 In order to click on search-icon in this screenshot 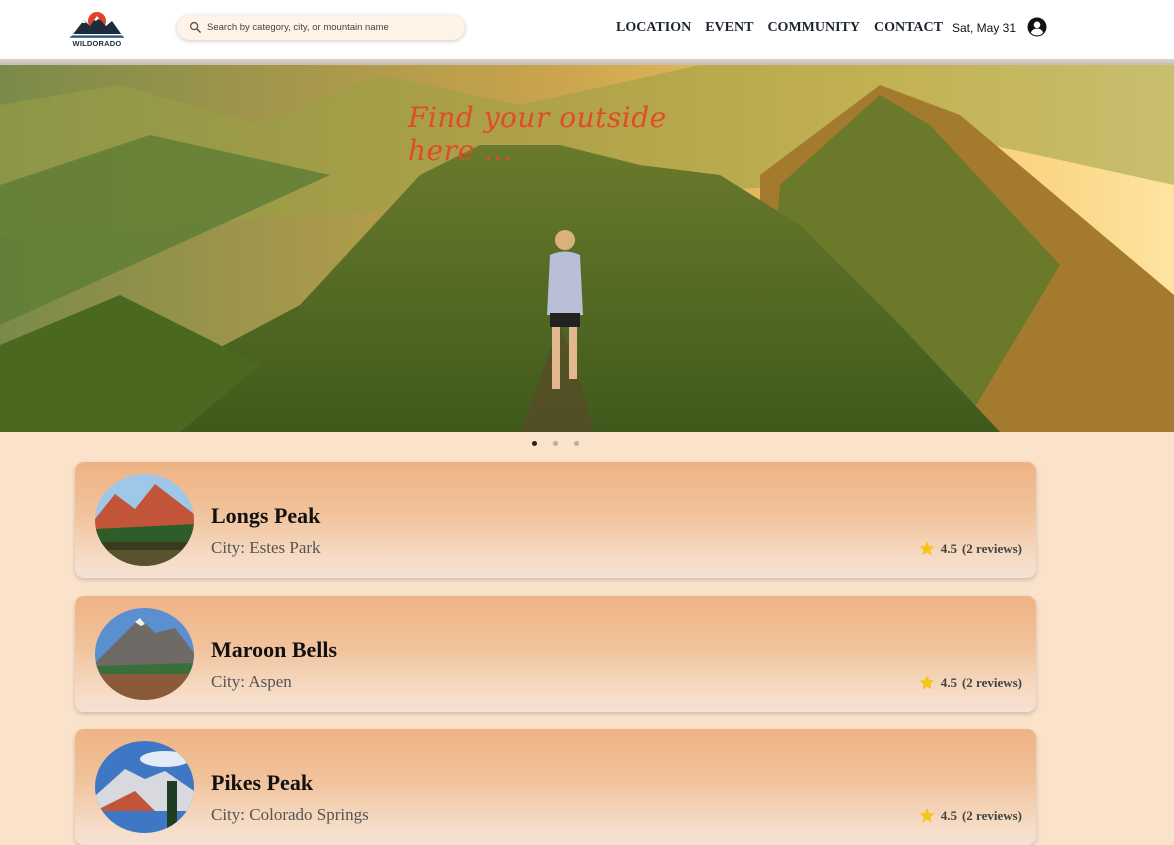, I will do `click(195, 27)`.